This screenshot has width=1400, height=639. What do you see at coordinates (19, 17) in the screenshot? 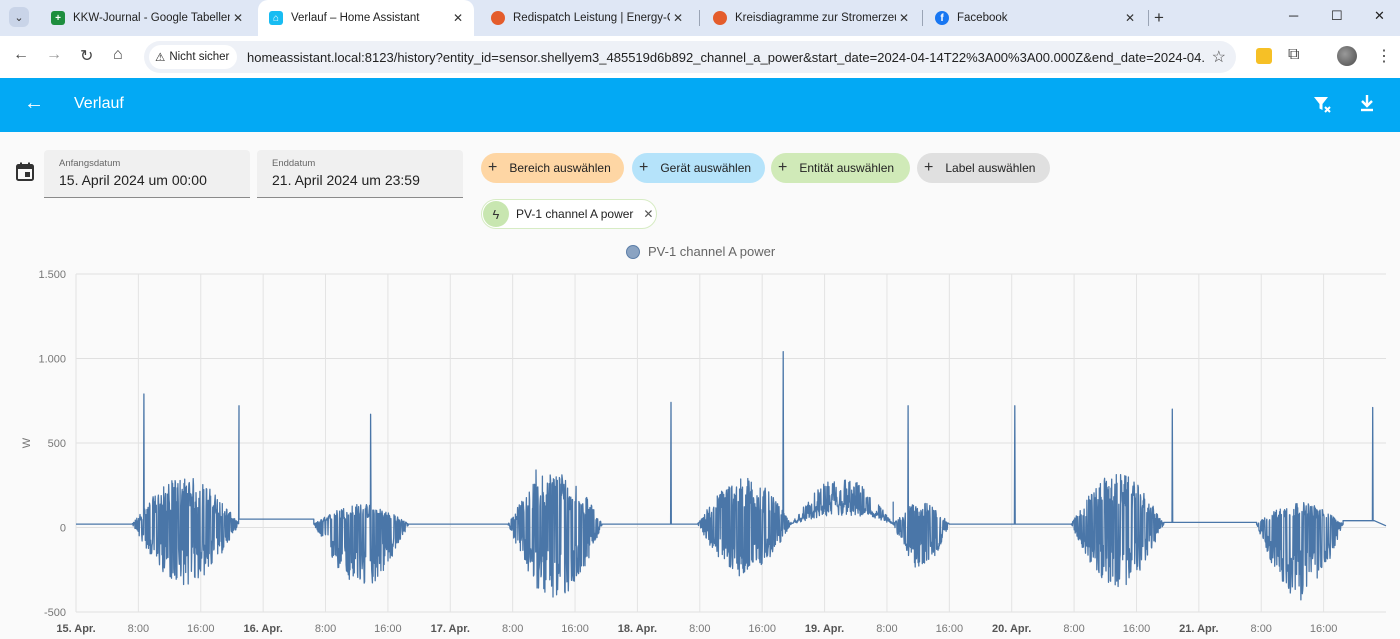
I see `tab-search-icon: ⌄` at bounding box center [19, 17].